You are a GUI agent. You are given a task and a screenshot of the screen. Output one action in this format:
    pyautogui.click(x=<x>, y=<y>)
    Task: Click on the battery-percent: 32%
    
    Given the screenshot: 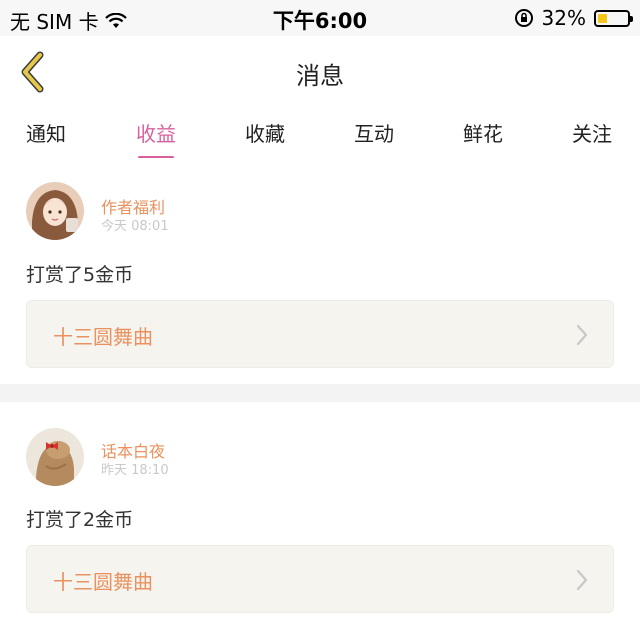 What is the action you would take?
    pyautogui.click(x=563, y=18)
    